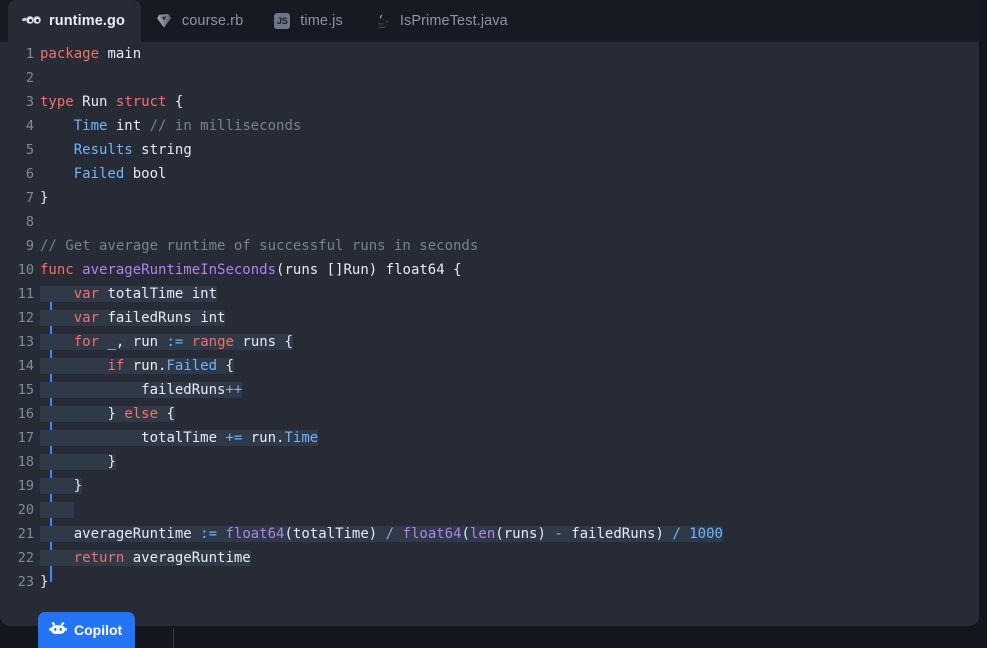 The height and width of the screenshot is (648, 987). Describe the element at coordinates (25, 366) in the screenshot. I see `line-number: 14` at that location.